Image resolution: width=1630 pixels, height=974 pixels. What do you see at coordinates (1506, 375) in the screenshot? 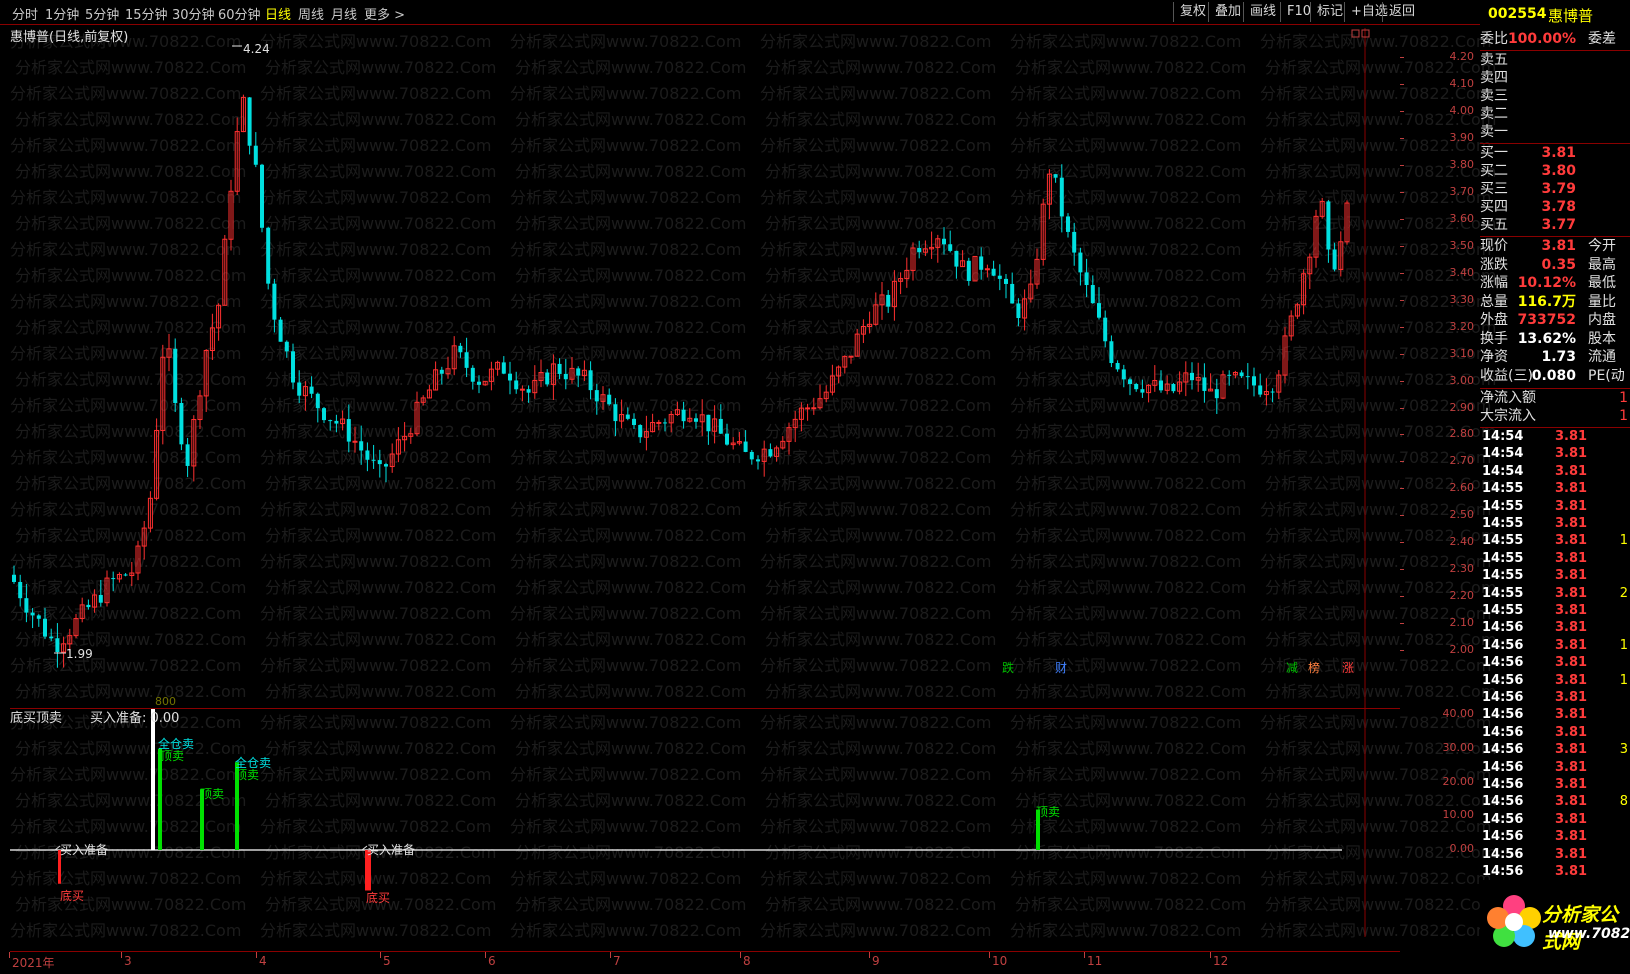
I see `stat-label: 收益(三)` at bounding box center [1506, 375].